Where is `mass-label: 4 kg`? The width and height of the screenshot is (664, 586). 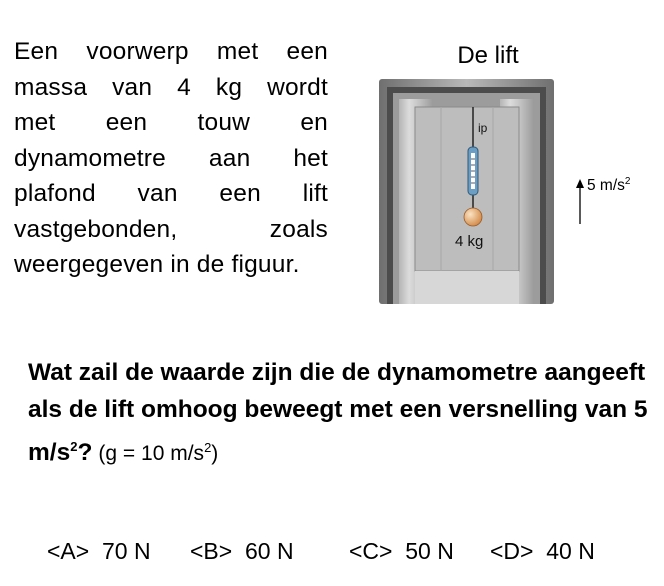 mass-label: 4 kg is located at coordinates (469, 241).